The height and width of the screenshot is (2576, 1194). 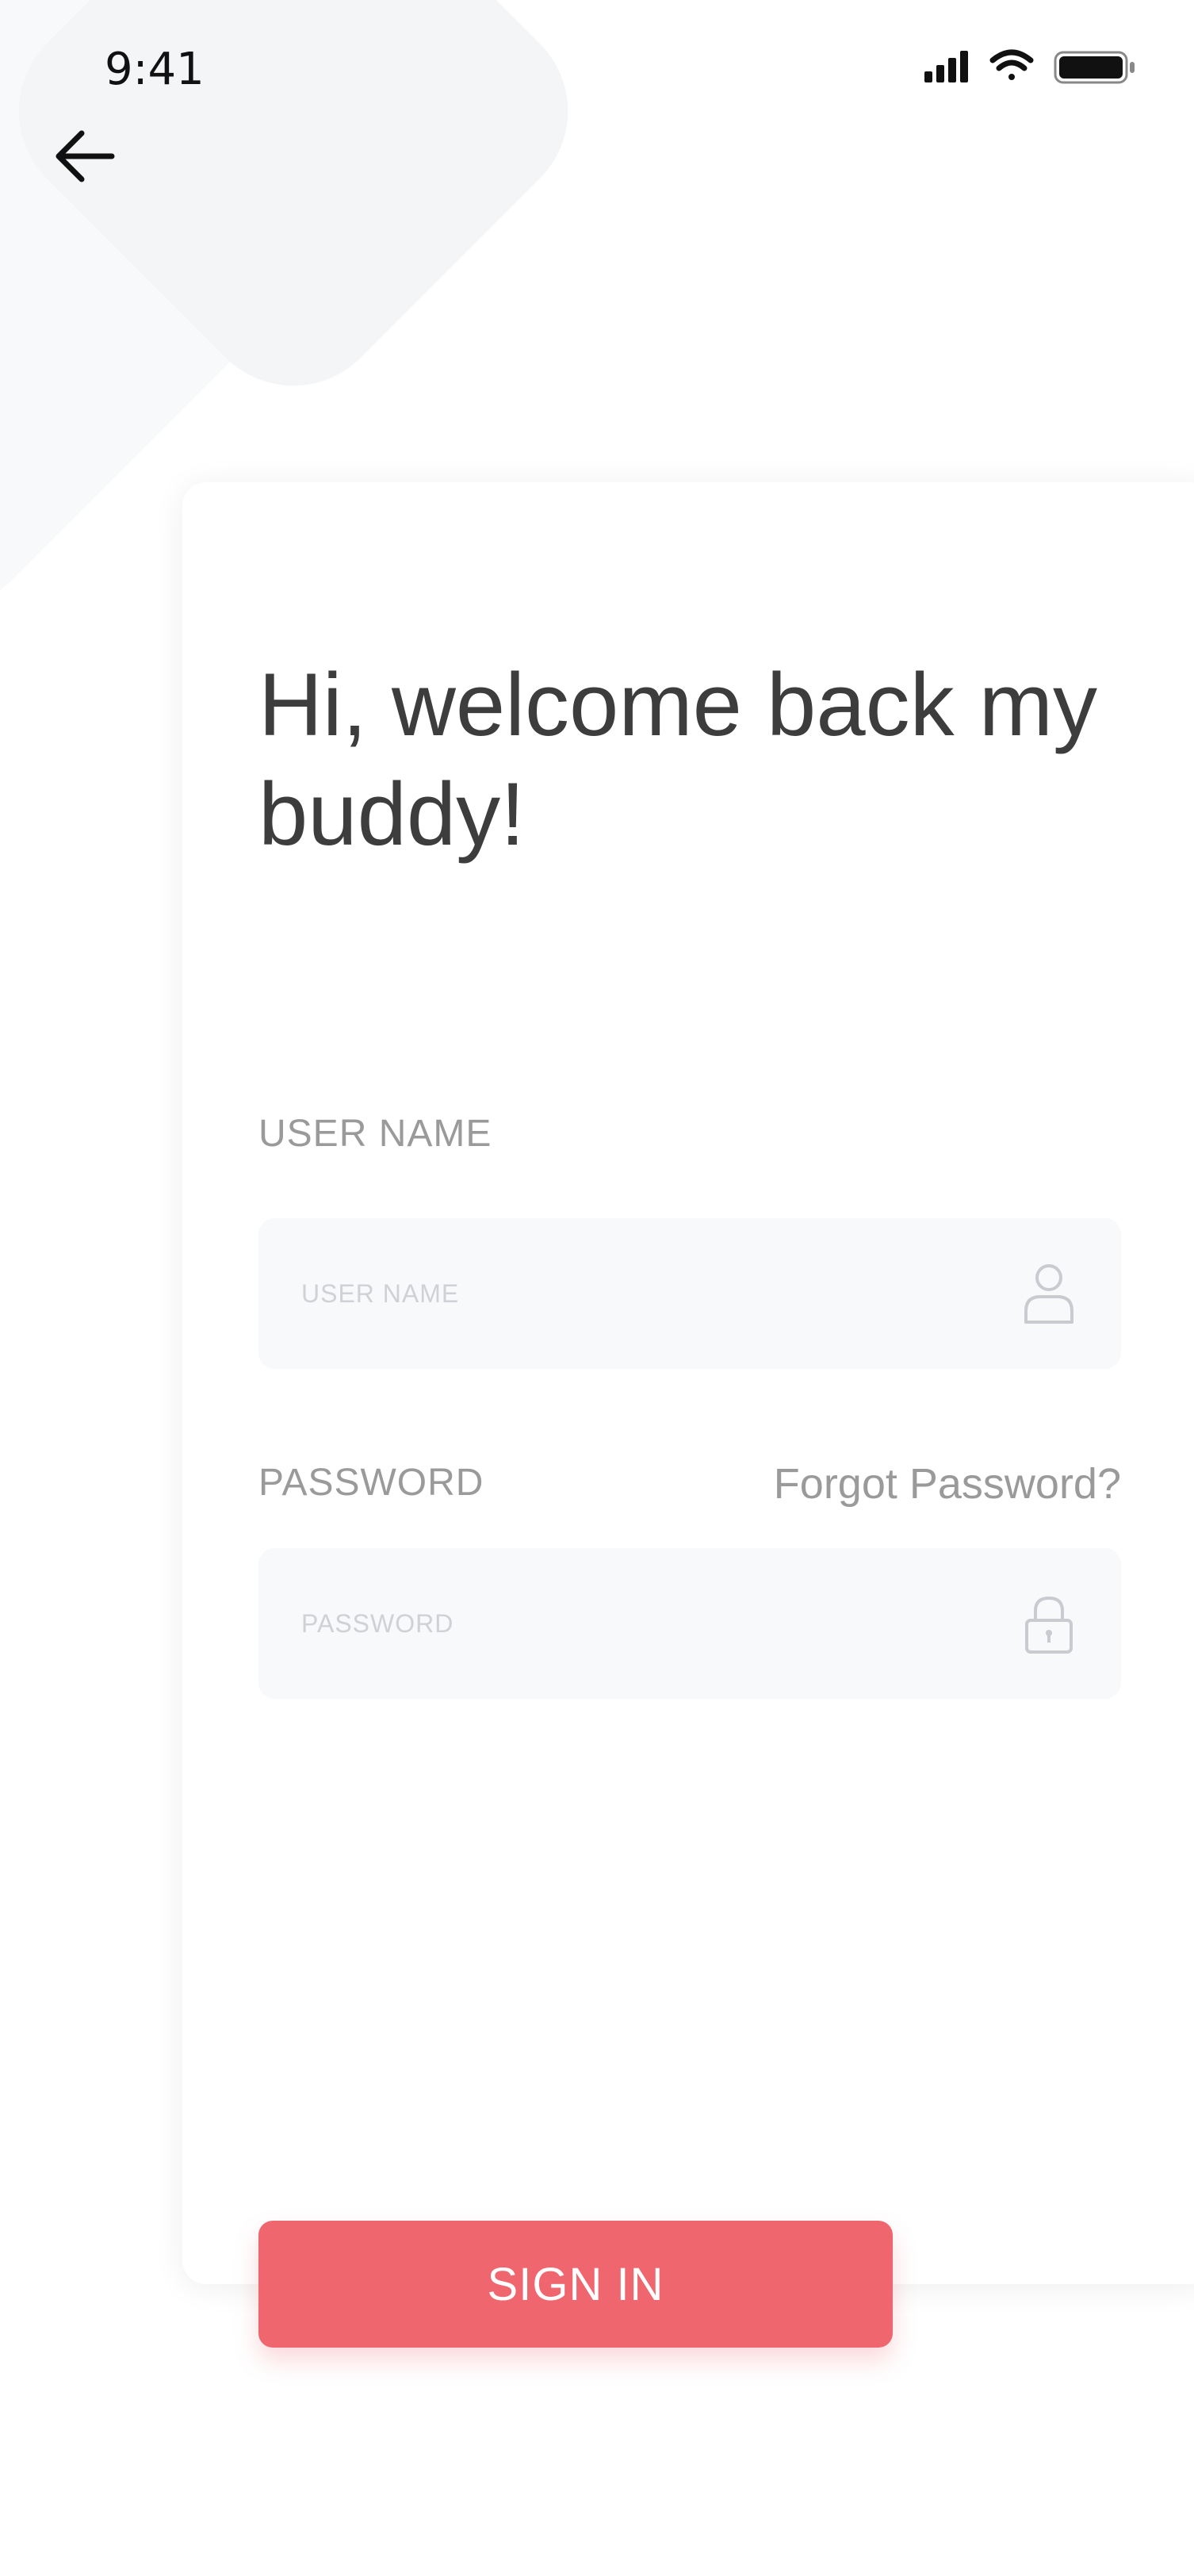 I want to click on username-input, so click(x=658, y=1294).